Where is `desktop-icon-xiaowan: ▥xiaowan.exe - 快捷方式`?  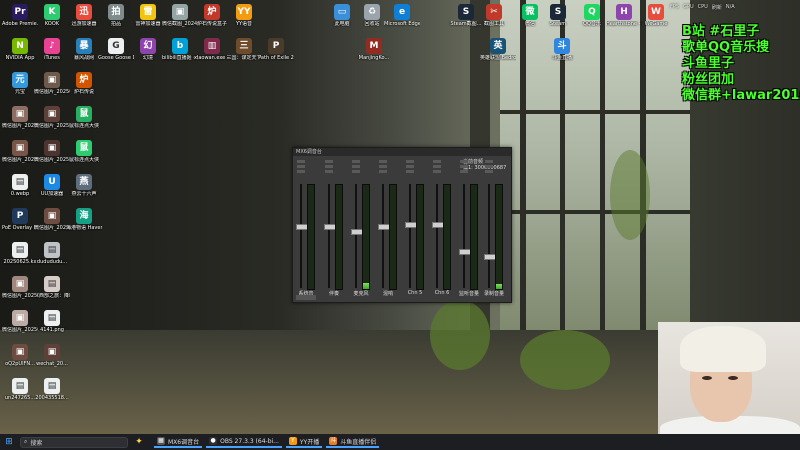
desktop-icon-xiaowan: ▥xiaowan.exe - 快捷方式 is located at coordinates (212, 49).